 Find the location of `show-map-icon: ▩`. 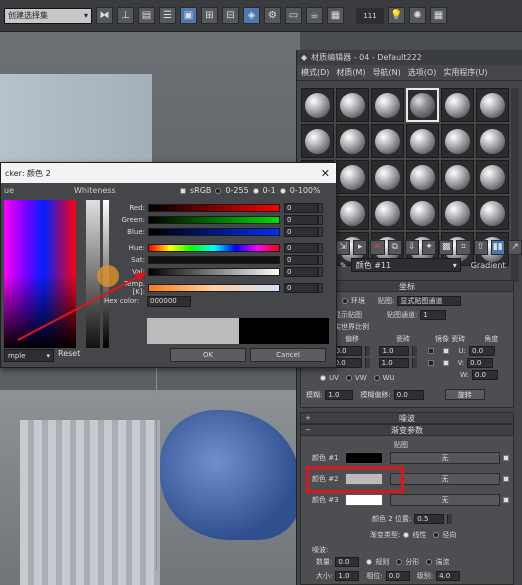

show-map-icon: ▩ is located at coordinates (446, 247).